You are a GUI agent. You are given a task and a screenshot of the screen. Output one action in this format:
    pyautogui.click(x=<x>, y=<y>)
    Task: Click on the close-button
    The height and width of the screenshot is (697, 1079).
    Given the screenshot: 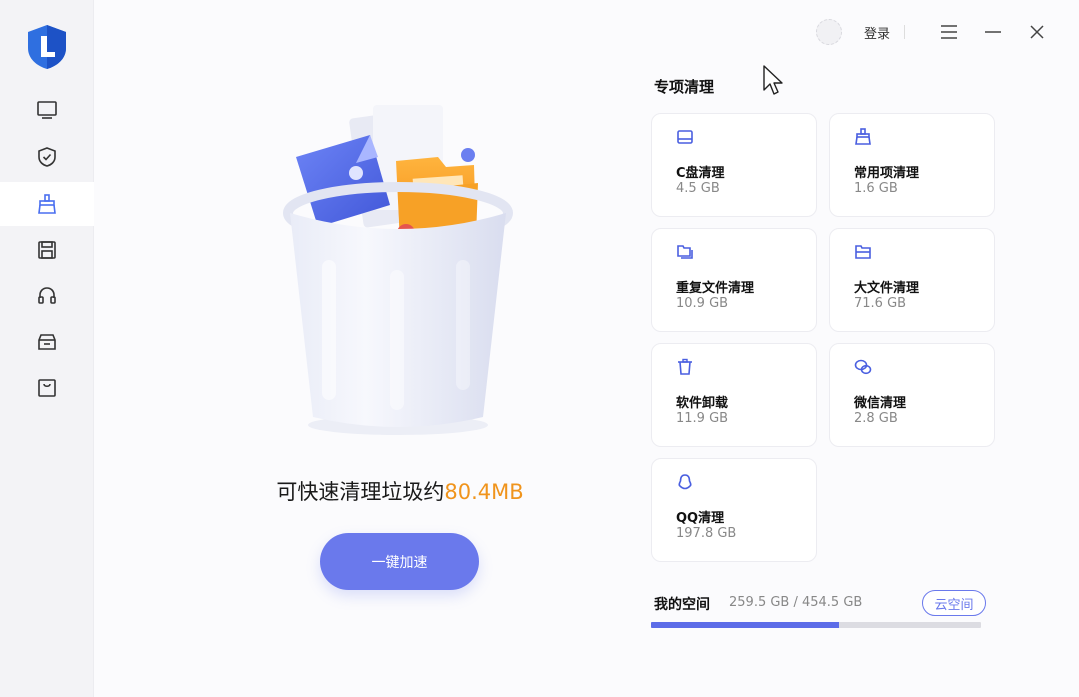 What is the action you would take?
    pyautogui.click(x=1037, y=32)
    